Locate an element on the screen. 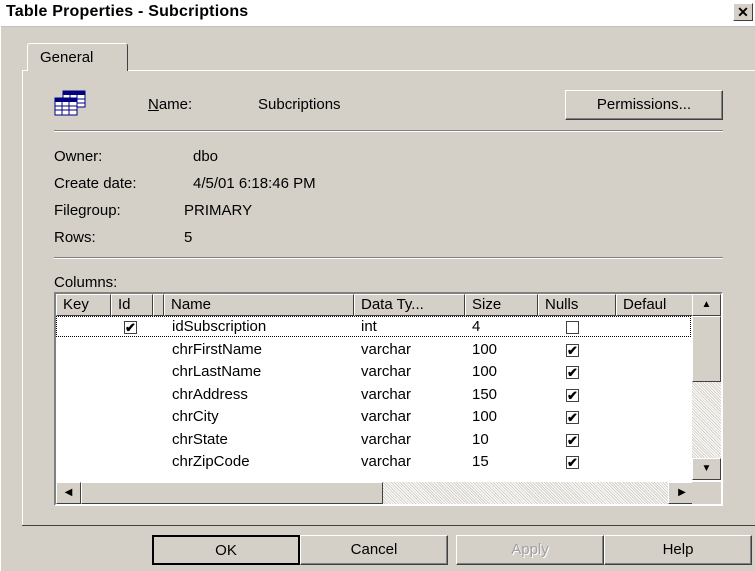 This screenshot has width=755, height=571. close-icon: ✕ is located at coordinates (743, 12).